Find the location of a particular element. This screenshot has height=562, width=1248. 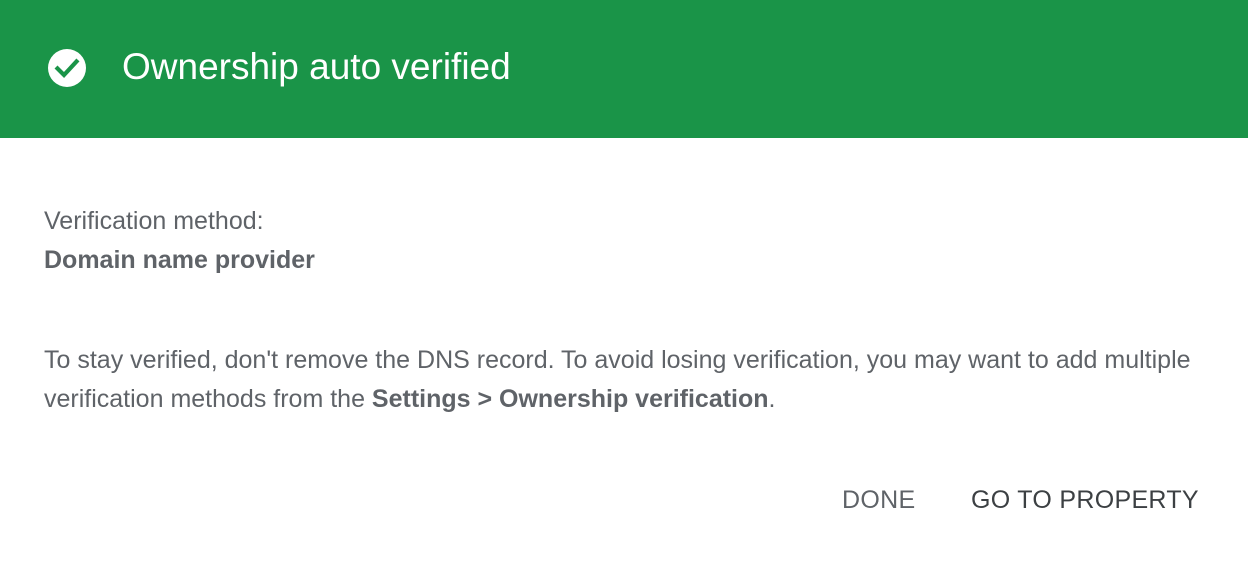

verification-method-label: Verification method: is located at coordinates (154, 221).